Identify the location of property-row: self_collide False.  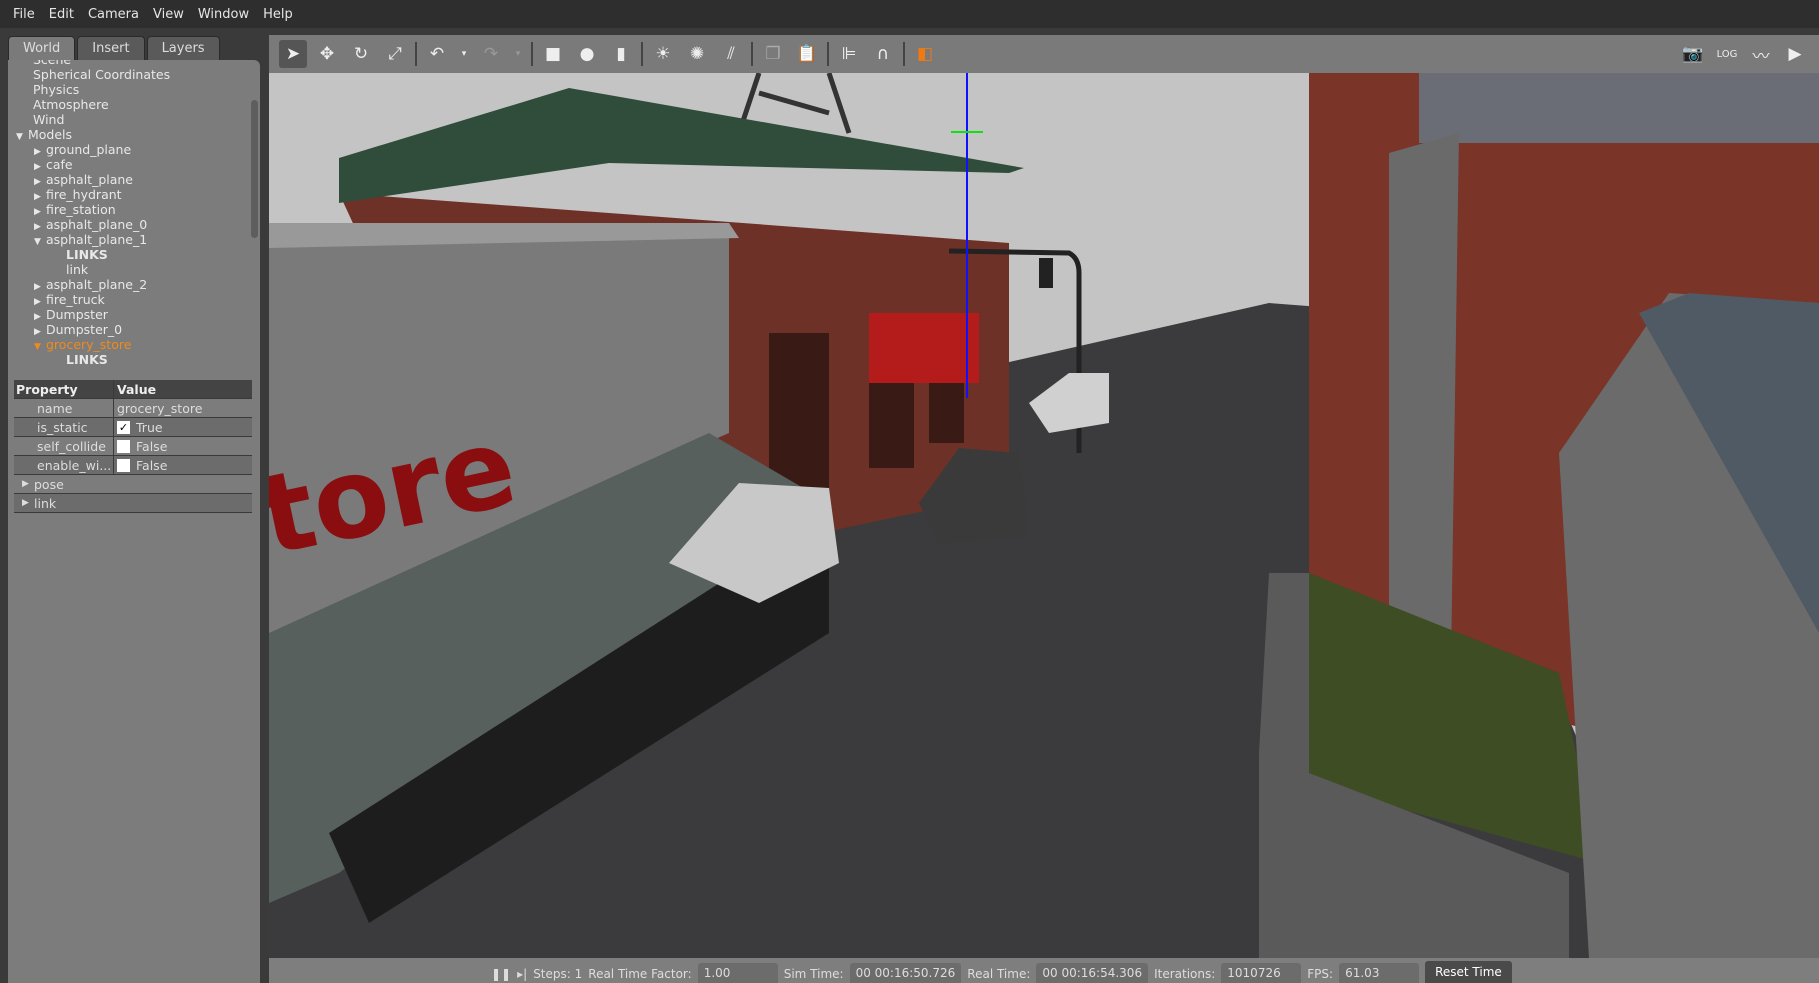
(133, 446).